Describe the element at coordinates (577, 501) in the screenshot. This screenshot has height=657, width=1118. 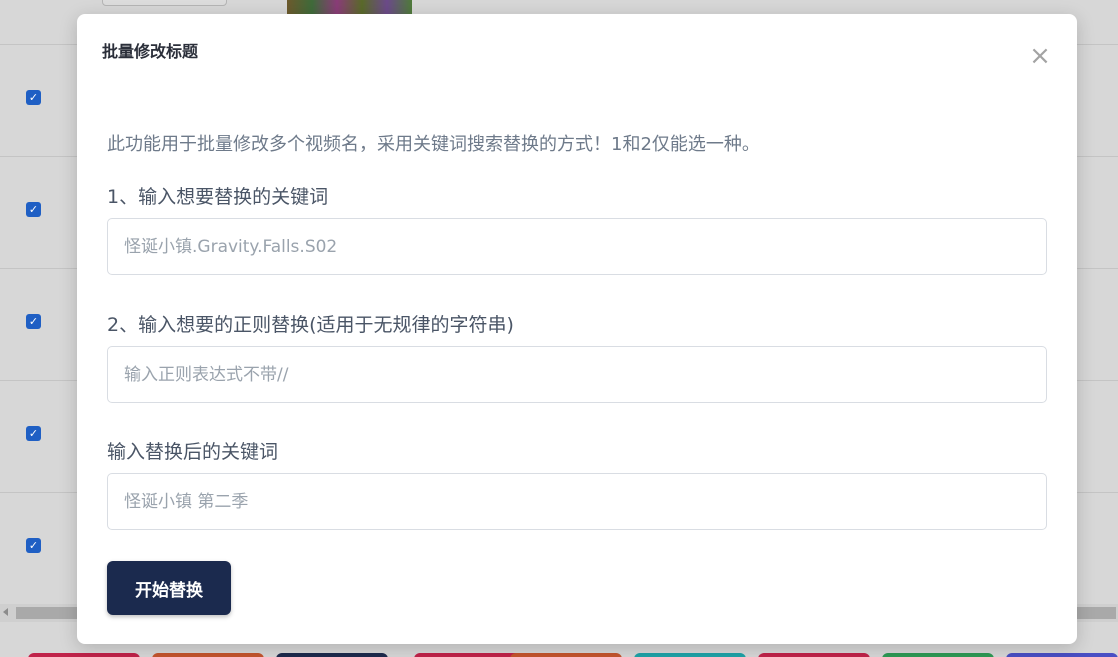
I see `replacement-input` at that location.